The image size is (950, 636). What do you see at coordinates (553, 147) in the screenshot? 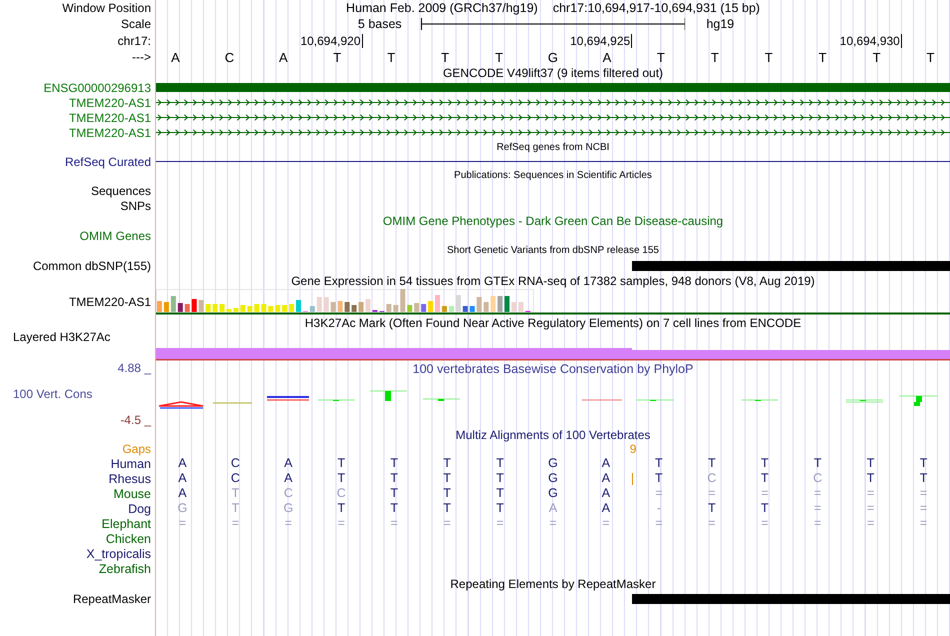
I see `track-title: RefSeq genes from NCBI` at bounding box center [553, 147].